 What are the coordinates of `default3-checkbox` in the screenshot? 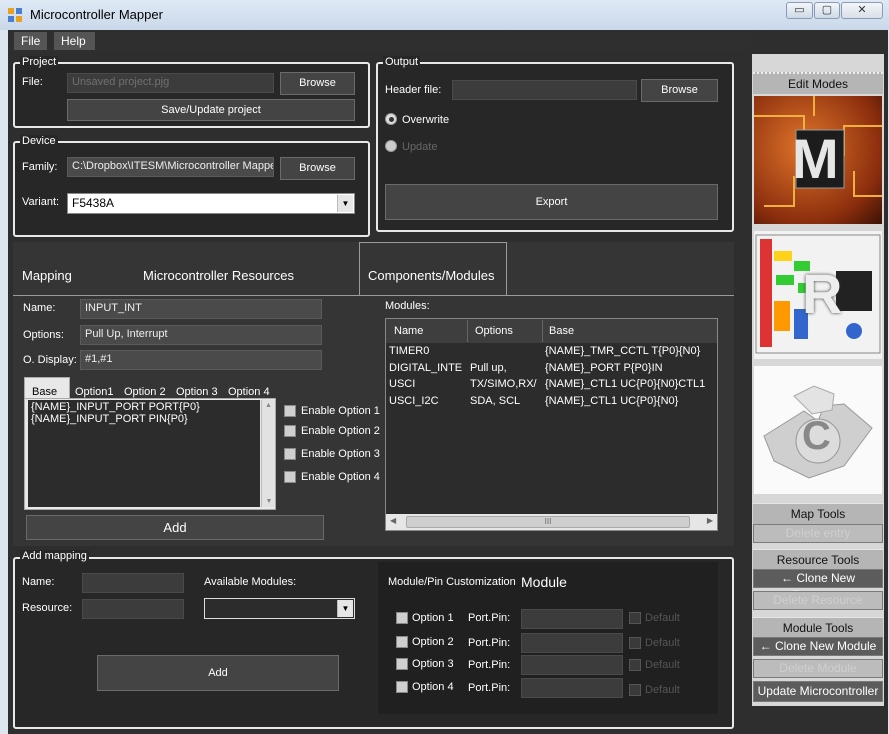 It's located at (635, 665).